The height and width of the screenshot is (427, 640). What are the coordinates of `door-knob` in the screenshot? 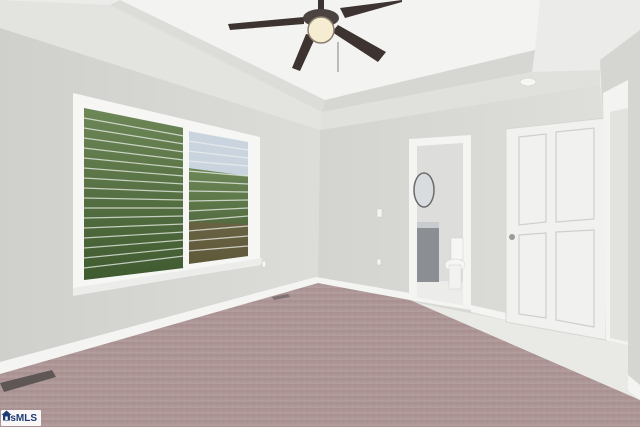 It's located at (512, 237).